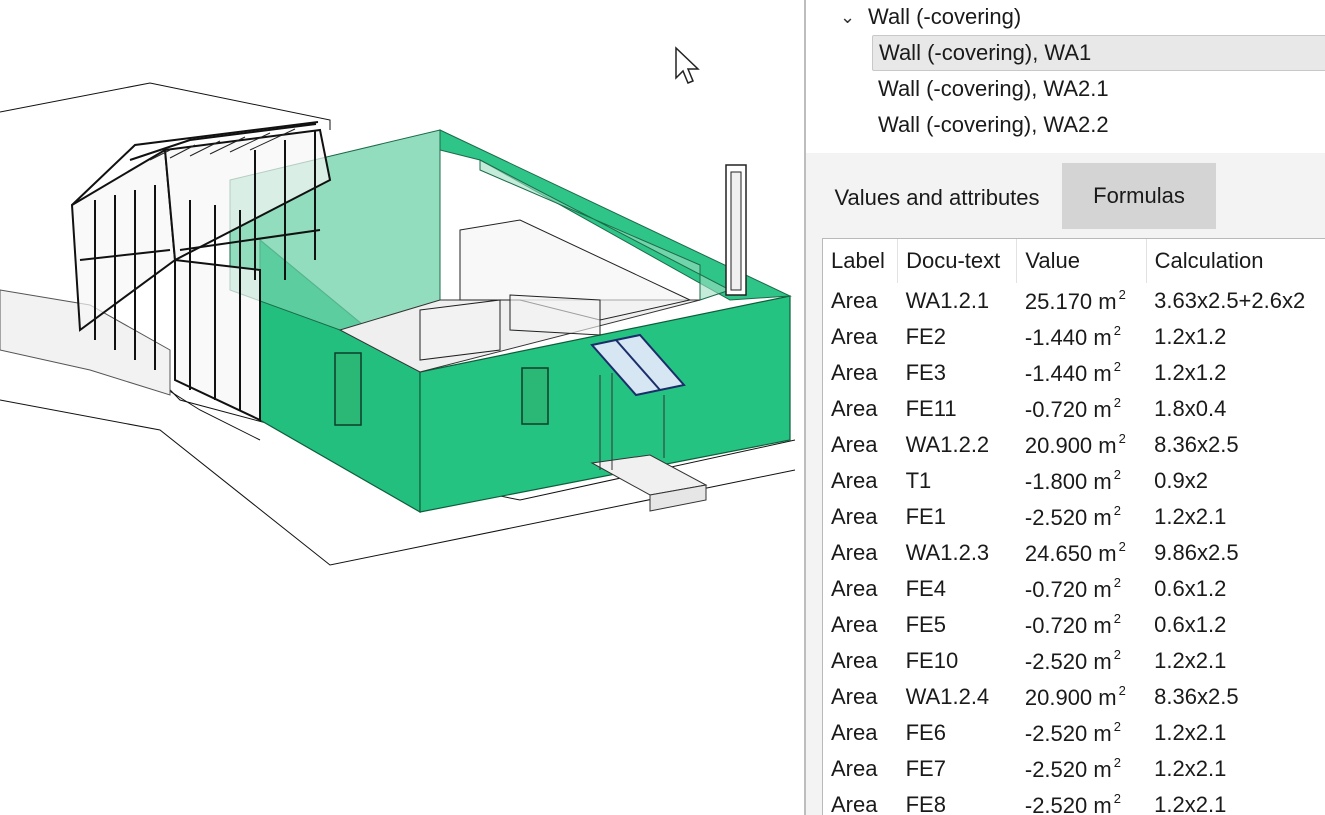  I want to click on table-row: Area FE4 -0.720 m 2 0.6x1.2, so click(1074, 589).